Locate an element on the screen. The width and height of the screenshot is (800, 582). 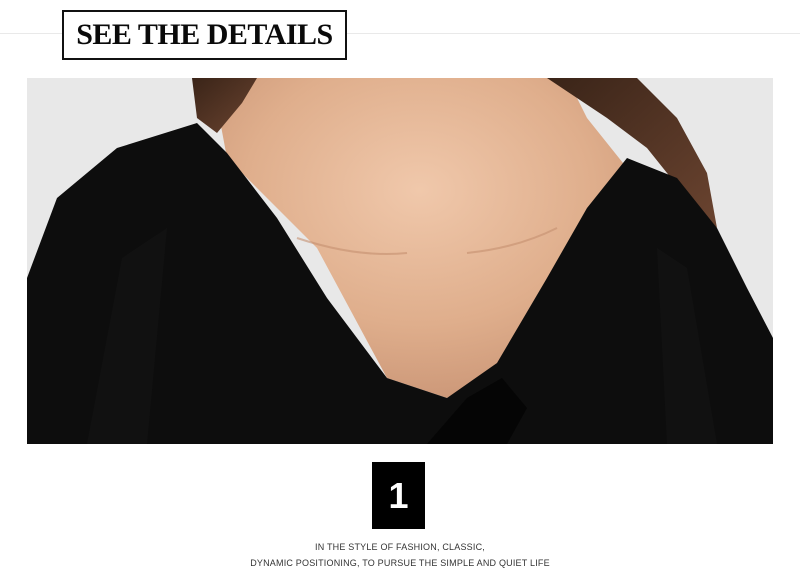
detail-number-badge: 1 is located at coordinates (398, 495).